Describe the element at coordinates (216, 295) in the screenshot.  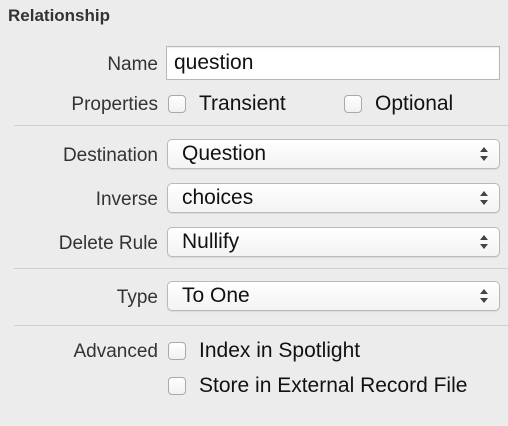
I see `type-value: To One` at that location.